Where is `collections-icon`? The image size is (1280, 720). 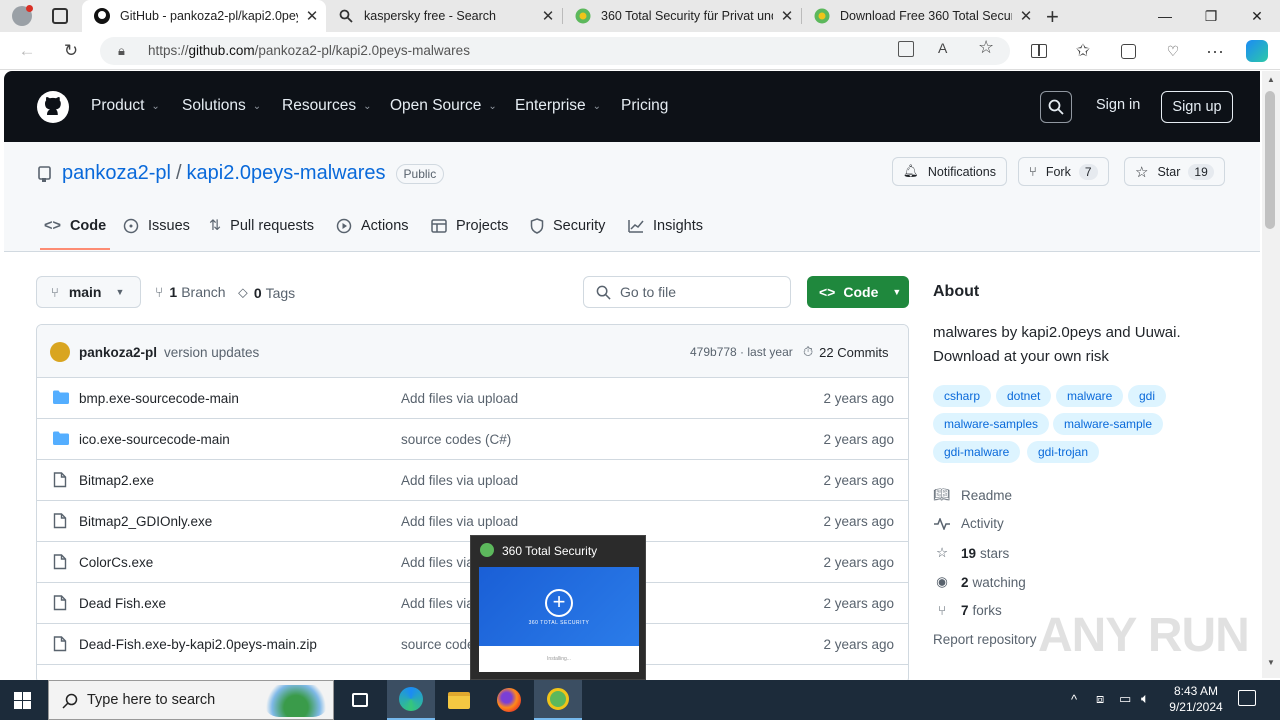
collections-icon is located at coordinates (1128, 51).